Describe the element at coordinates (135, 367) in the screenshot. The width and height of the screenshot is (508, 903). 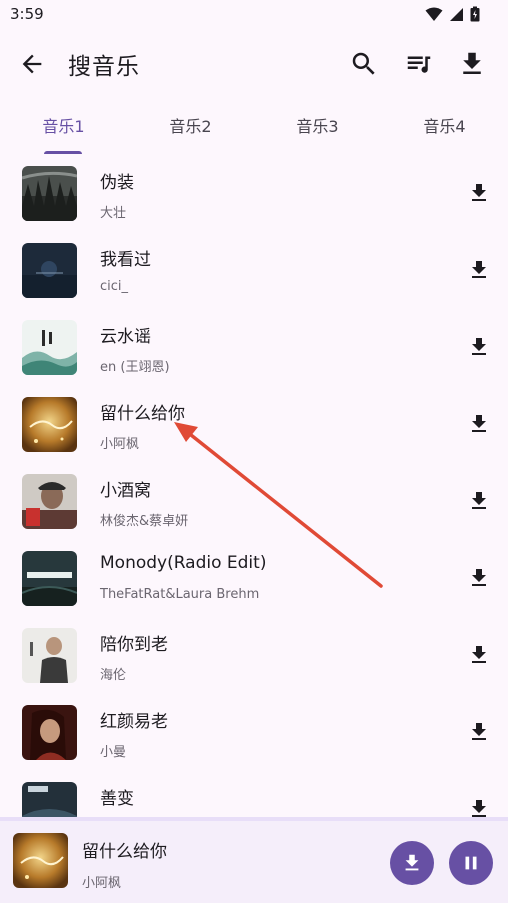
I see `song-artist: en (王翊恩)` at that location.